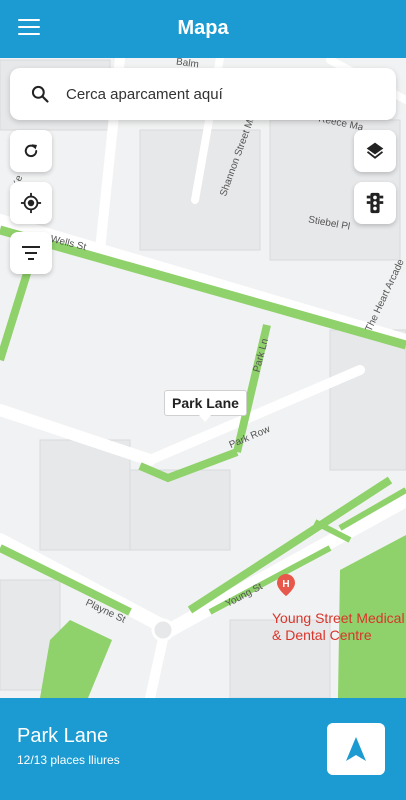 Image resolution: width=406 pixels, height=800 pixels. I want to click on poi-label: Young Street Medical & Dental Centre, so click(338, 627).